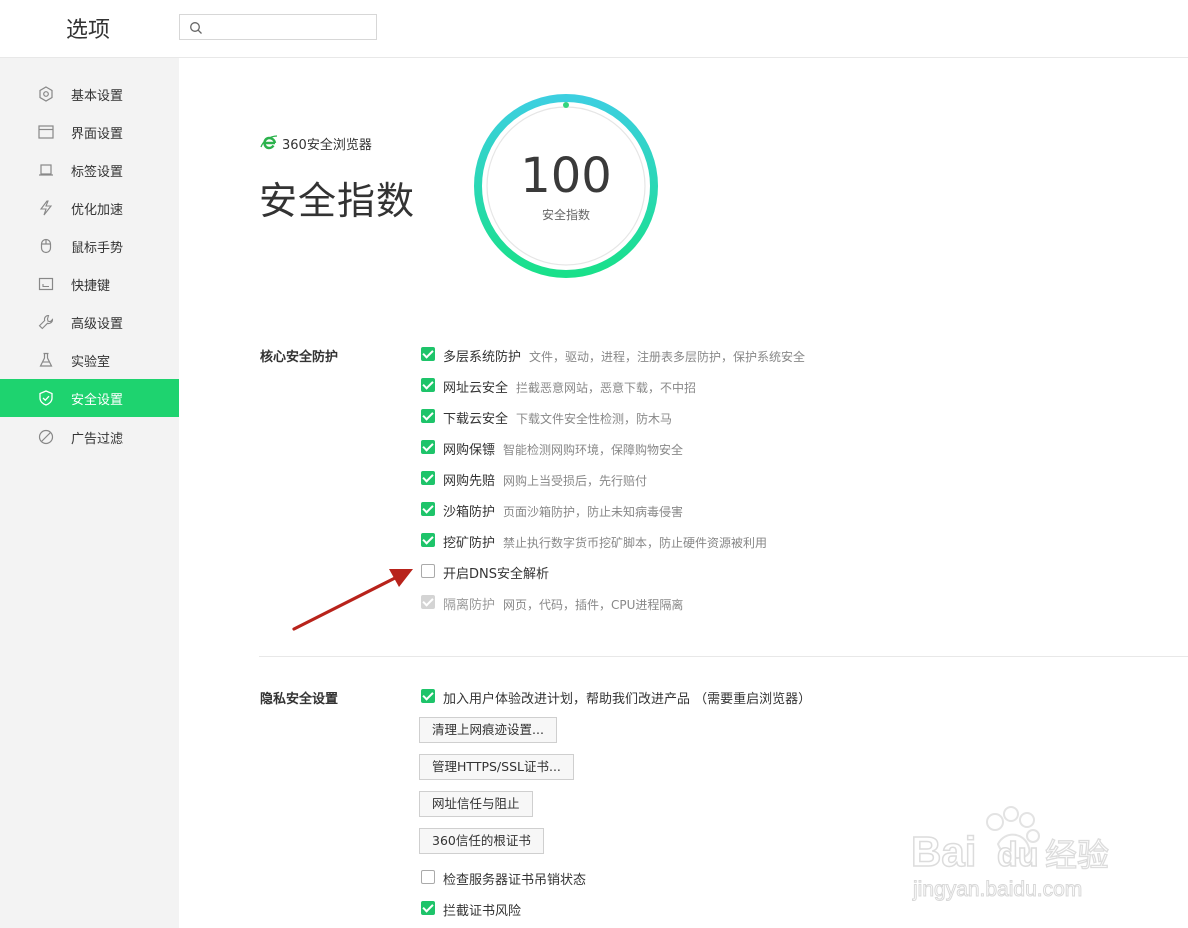  Describe the element at coordinates (46, 284) in the screenshot. I see `keyboard-icon` at that location.